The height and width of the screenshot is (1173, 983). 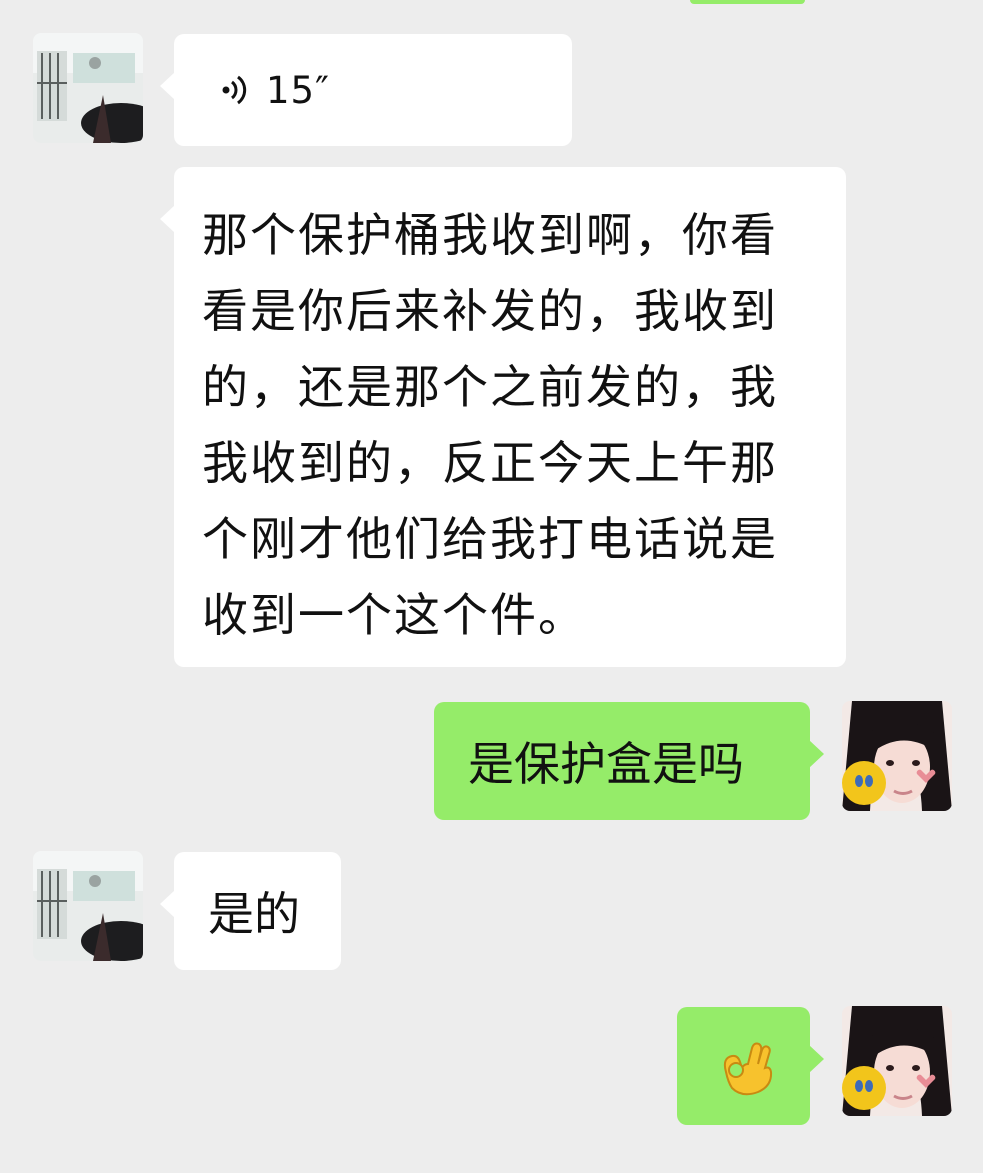 What do you see at coordinates (606, 764) in the screenshot?
I see `message-text: 是保护盒是吗` at bounding box center [606, 764].